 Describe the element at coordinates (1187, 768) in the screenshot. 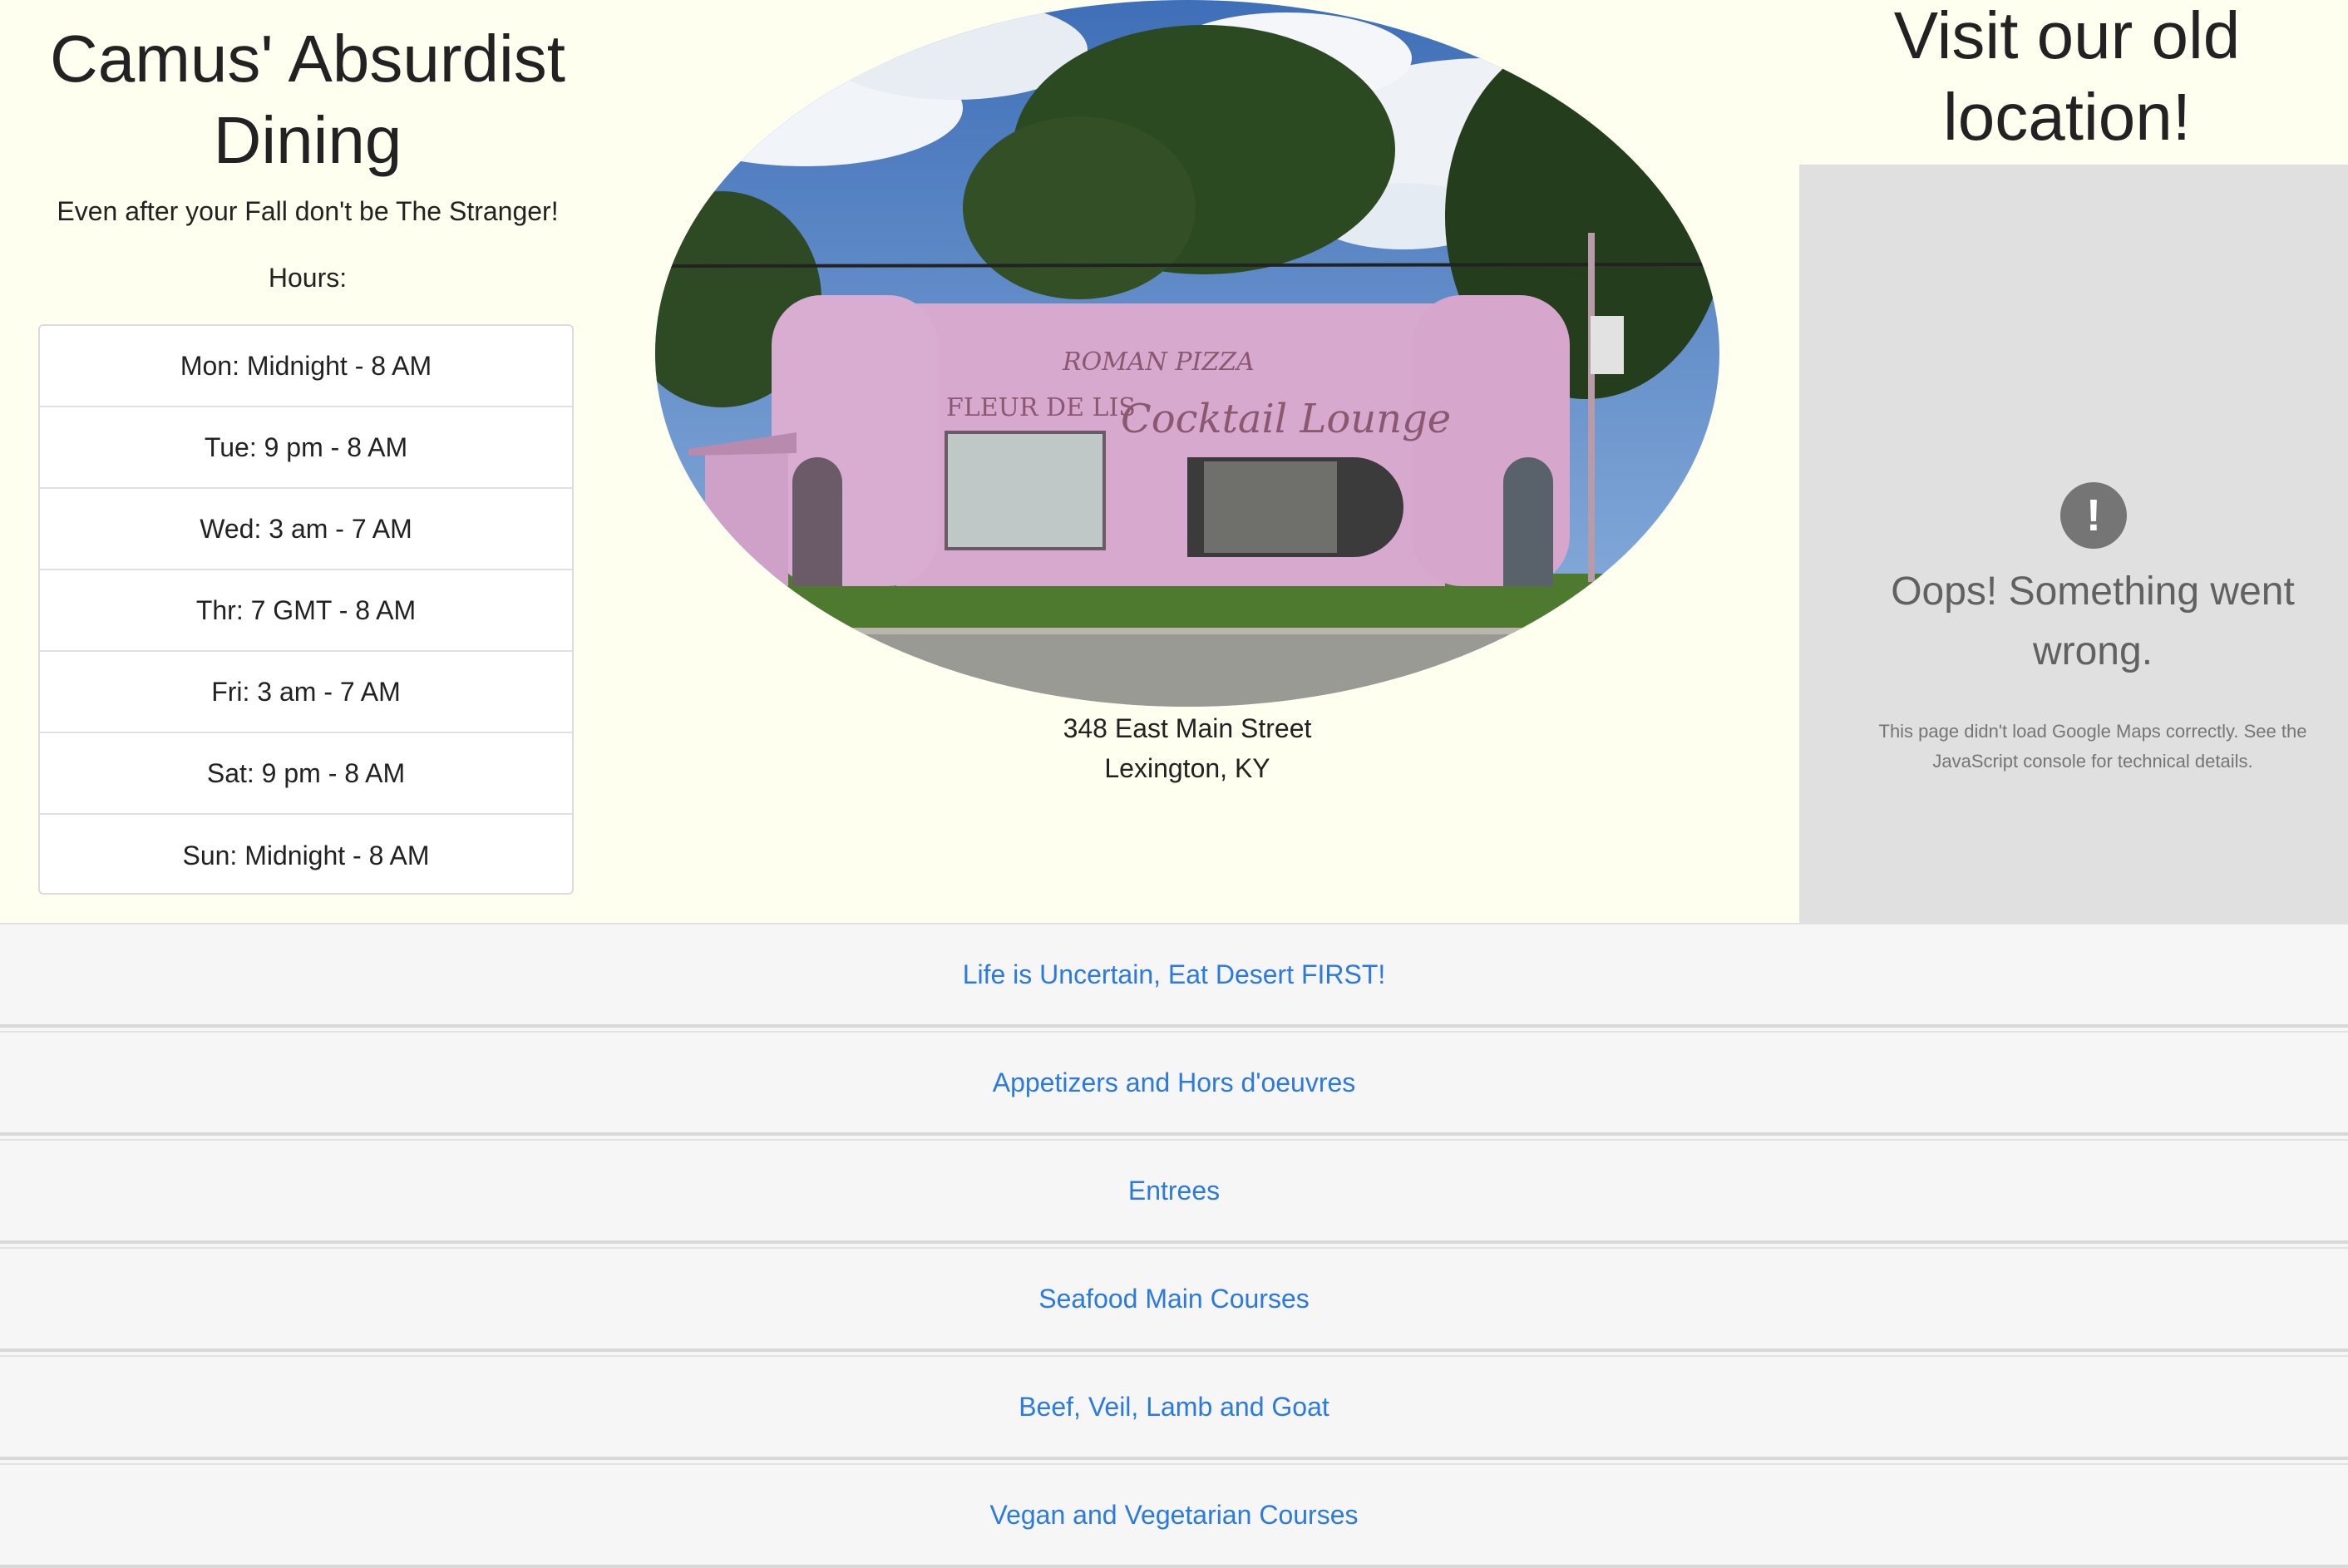

I see `address-city: Lexington, KY` at that location.